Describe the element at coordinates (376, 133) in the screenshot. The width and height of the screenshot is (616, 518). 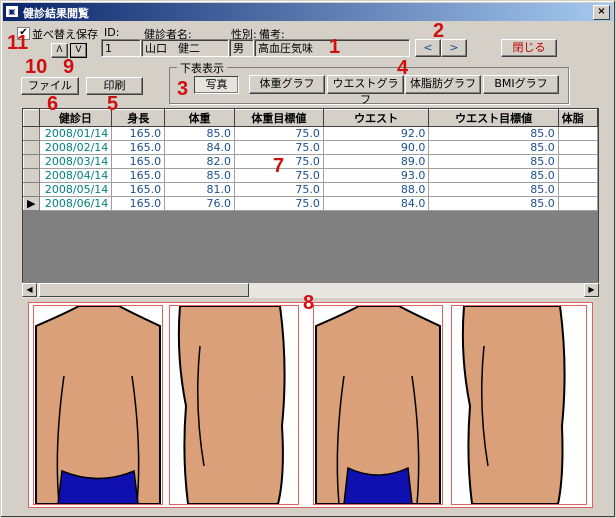
I see `table-cell: 92.0` at that location.